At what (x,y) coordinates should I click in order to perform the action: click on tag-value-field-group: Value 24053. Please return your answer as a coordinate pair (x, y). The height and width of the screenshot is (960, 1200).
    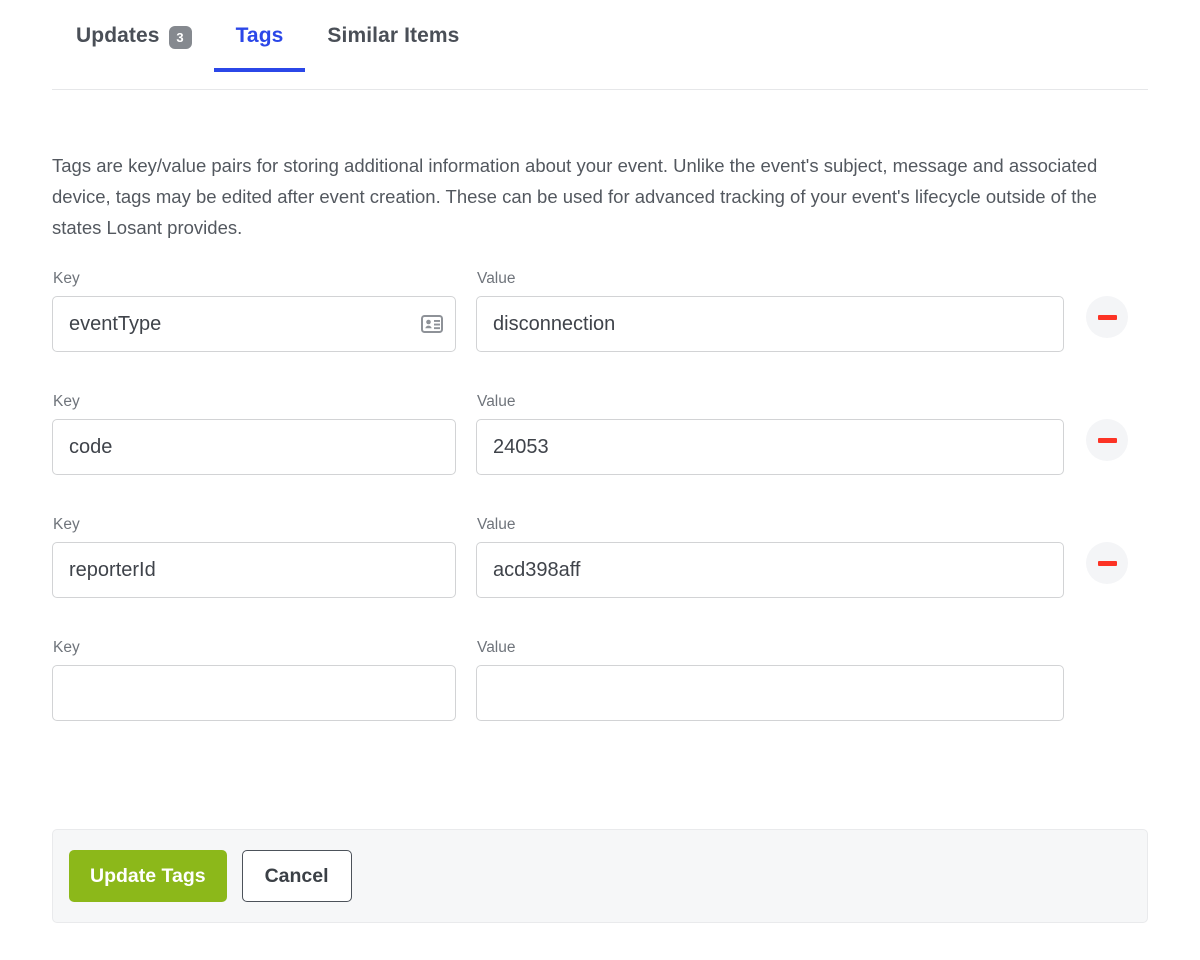
    Looking at the image, I should click on (770, 434).